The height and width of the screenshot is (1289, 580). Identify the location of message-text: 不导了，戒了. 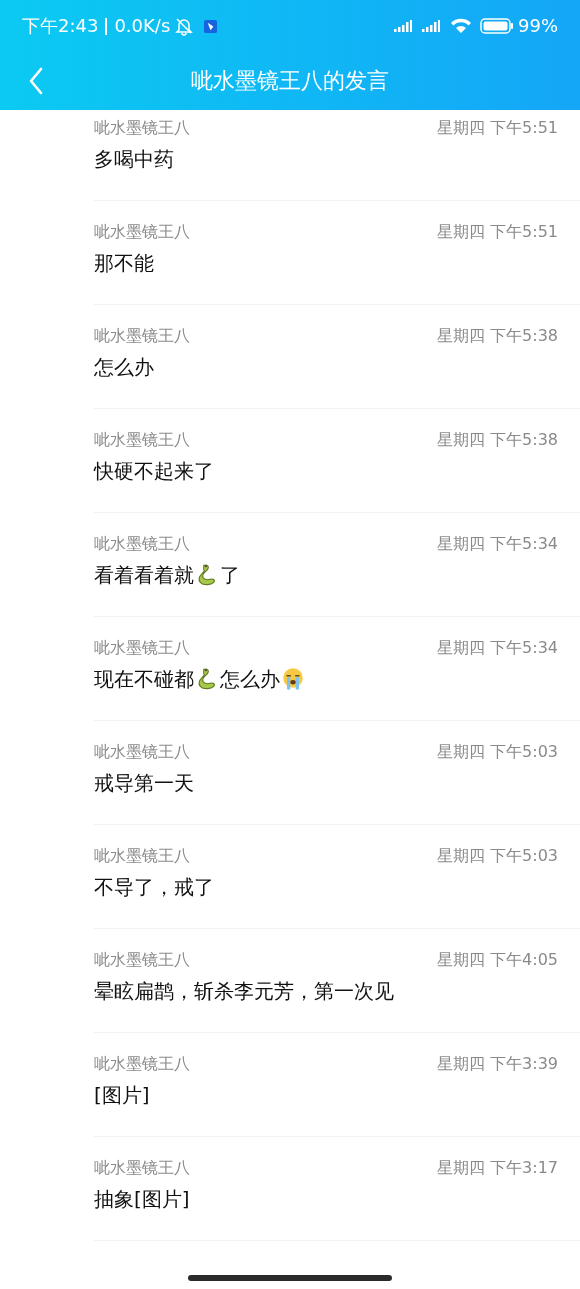
(154, 887).